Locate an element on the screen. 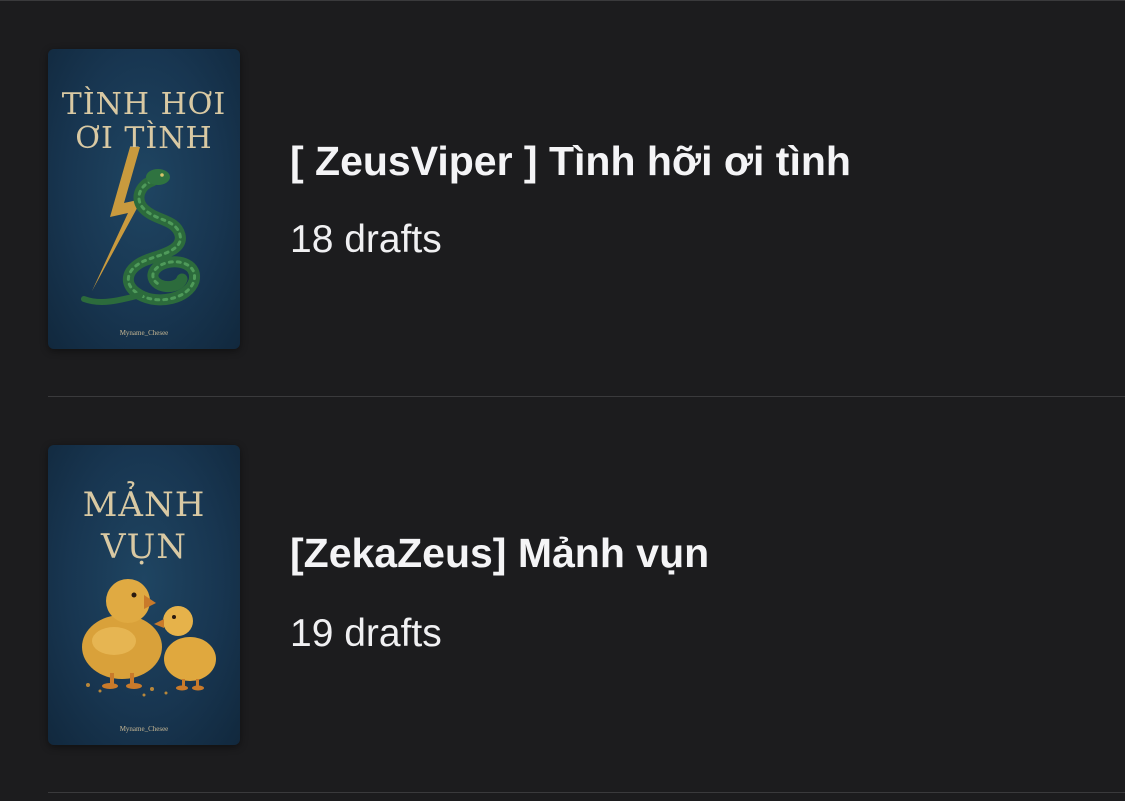  story-title: [ ZeusViper ] Tình hỡi ơi tình is located at coordinates (570, 161).